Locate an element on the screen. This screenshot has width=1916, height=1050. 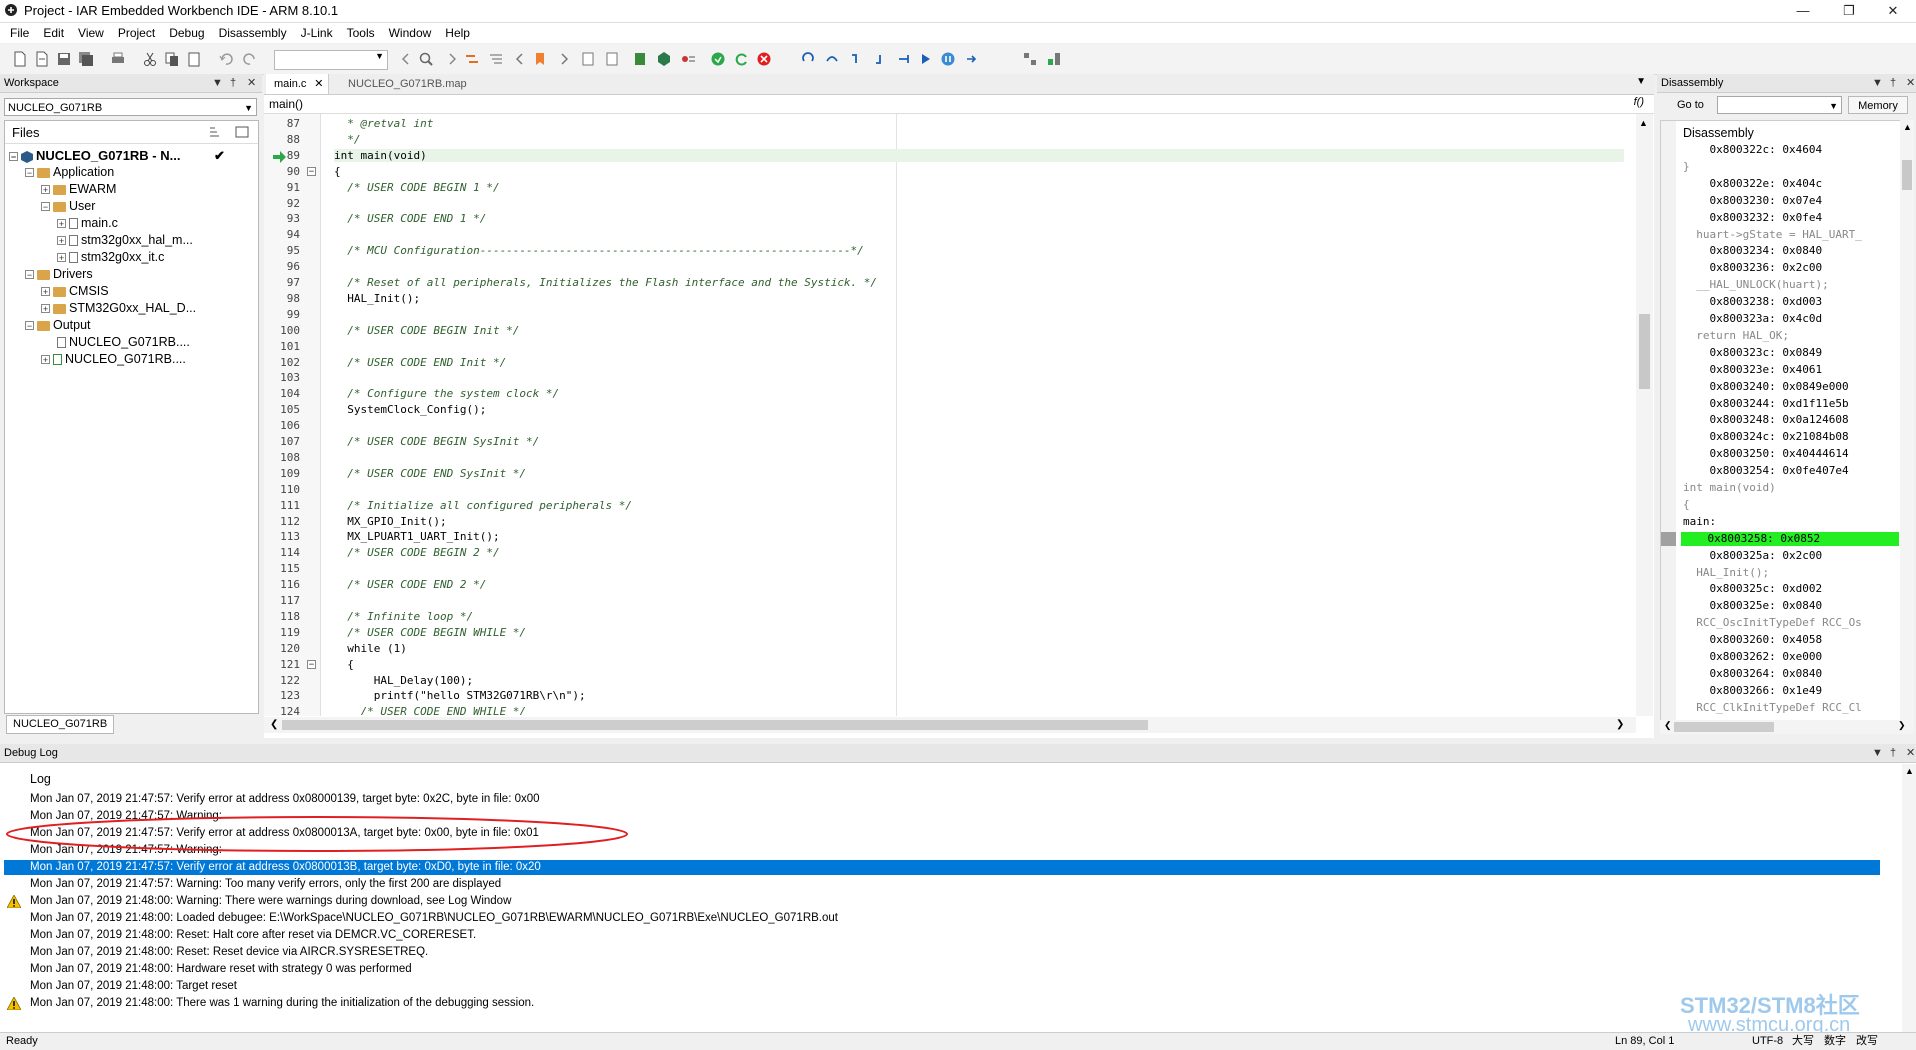
menu-jlink: J-Link is located at coordinates (317, 33).